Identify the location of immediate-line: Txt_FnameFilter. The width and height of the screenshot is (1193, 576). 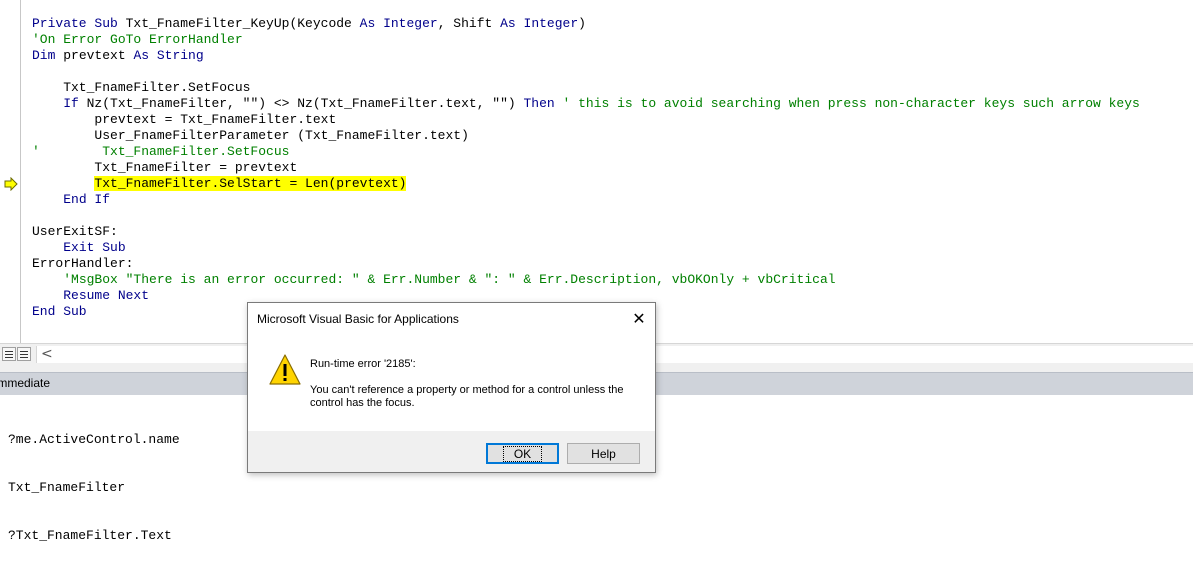
(67, 487).